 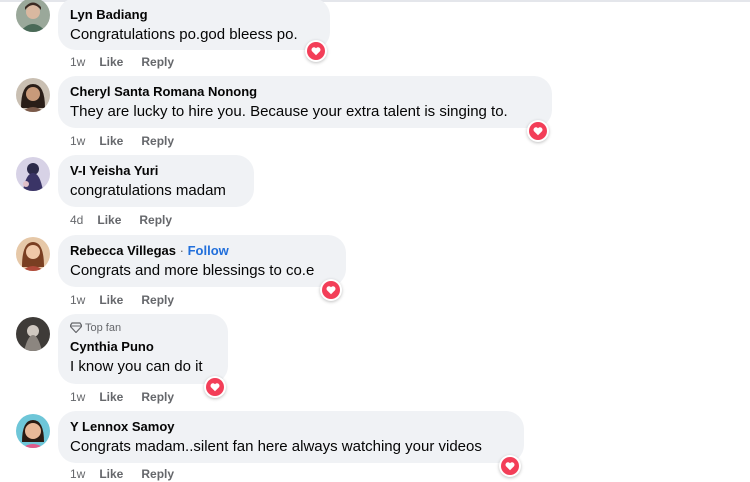 What do you see at coordinates (156, 170) in the screenshot?
I see `comment-author: V-I Yeisha Yuri` at bounding box center [156, 170].